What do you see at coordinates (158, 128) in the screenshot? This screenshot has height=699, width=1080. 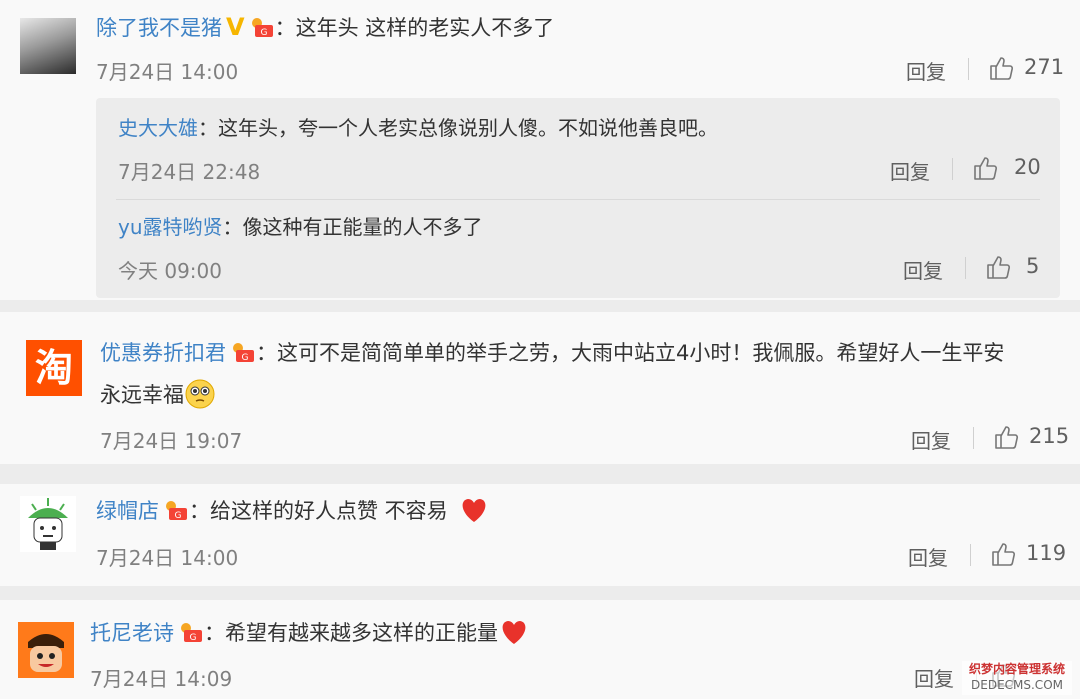 I see `username-link: 史大大雄` at bounding box center [158, 128].